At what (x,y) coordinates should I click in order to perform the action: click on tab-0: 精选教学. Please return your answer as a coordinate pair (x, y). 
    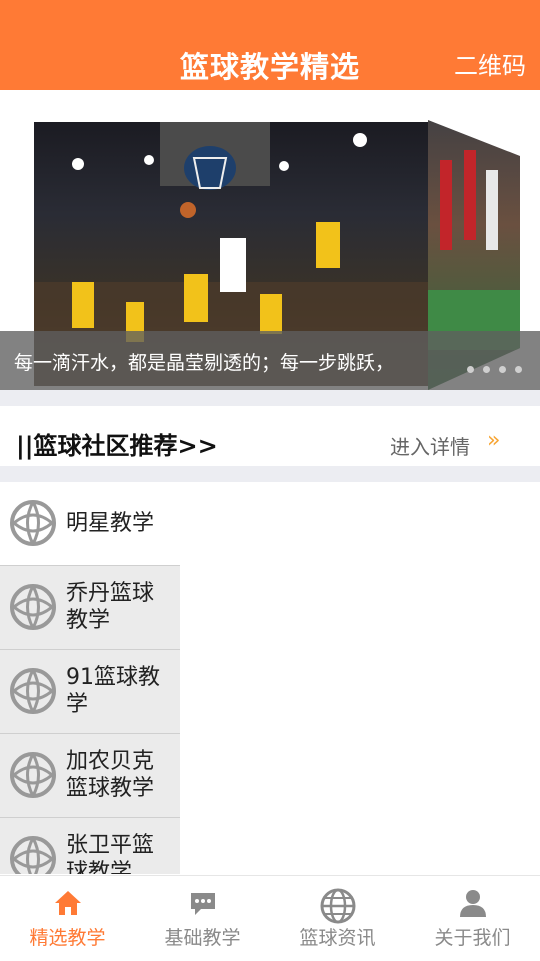
    Looking at the image, I should click on (67, 918).